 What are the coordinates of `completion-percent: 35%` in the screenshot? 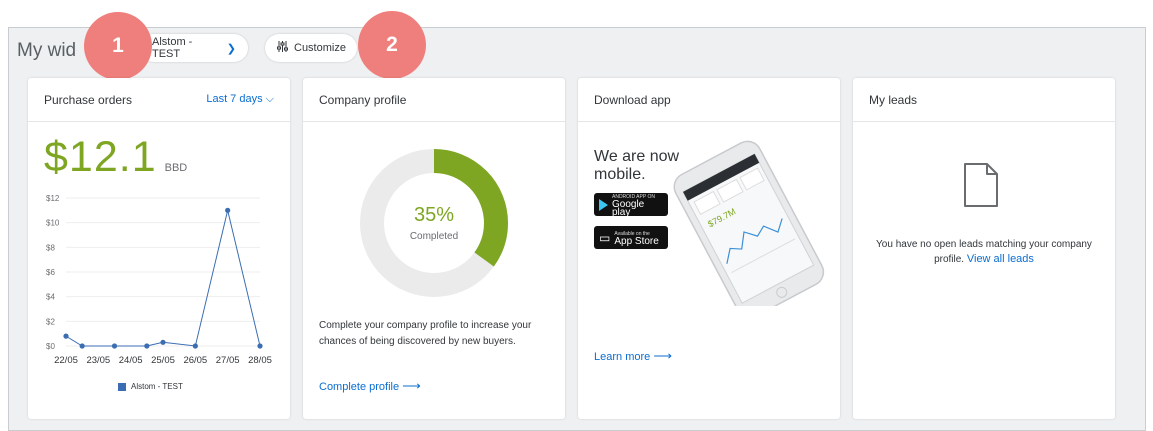 It's located at (434, 215).